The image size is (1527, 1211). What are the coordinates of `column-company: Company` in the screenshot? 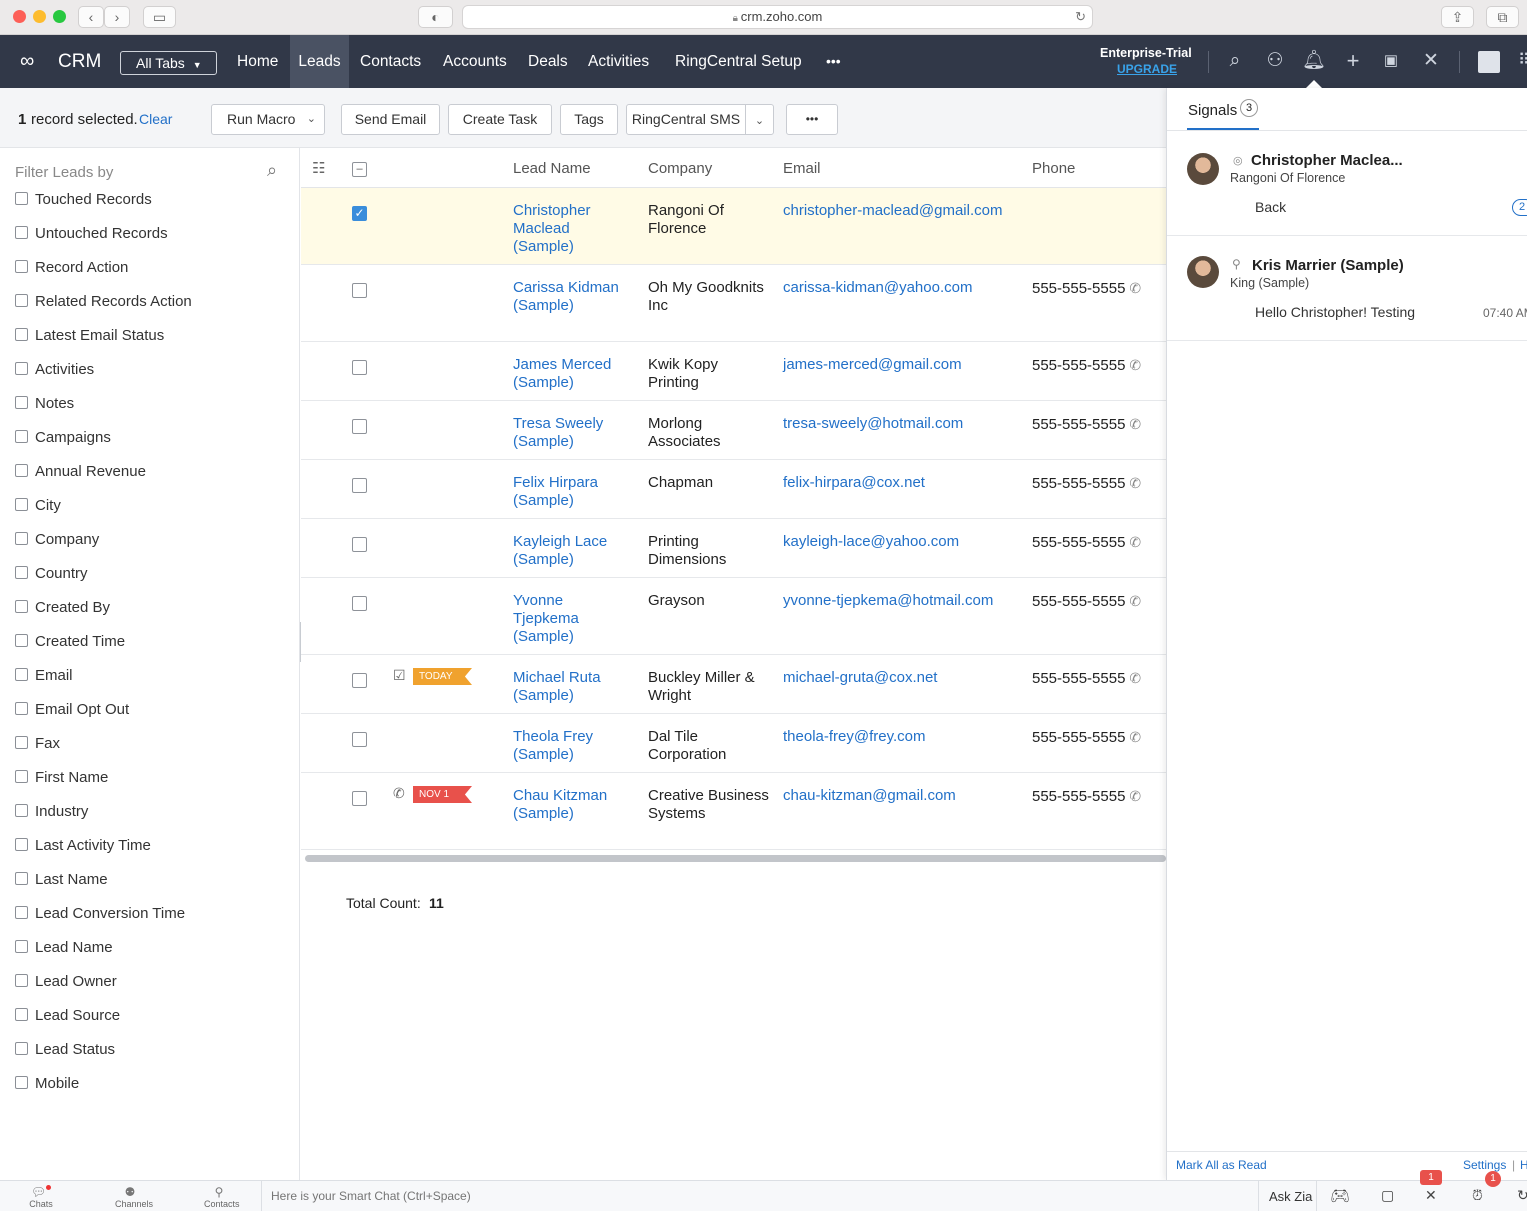 It's located at (680, 168).